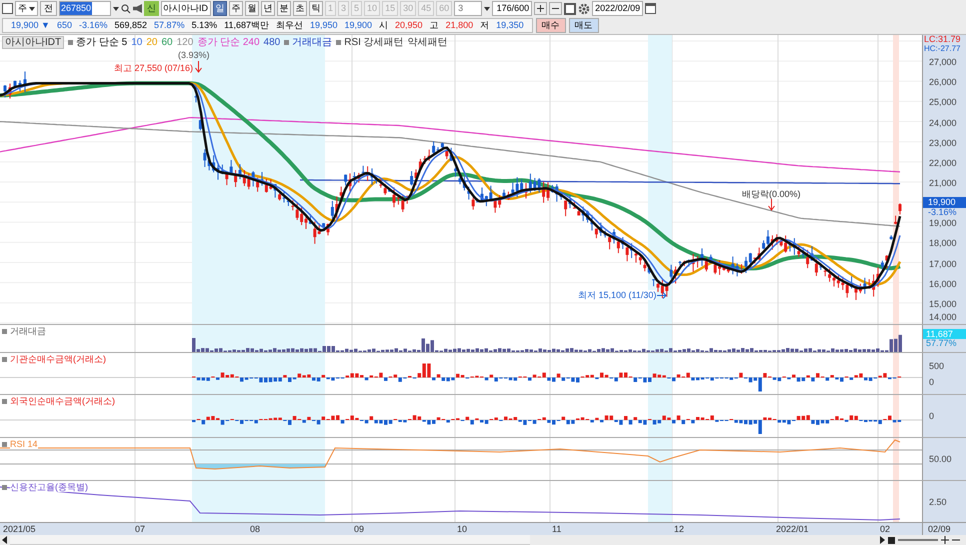 The width and height of the screenshot is (966, 545). I want to click on chart-annotation: 최저 15,100 (11/30), so click(617, 295).